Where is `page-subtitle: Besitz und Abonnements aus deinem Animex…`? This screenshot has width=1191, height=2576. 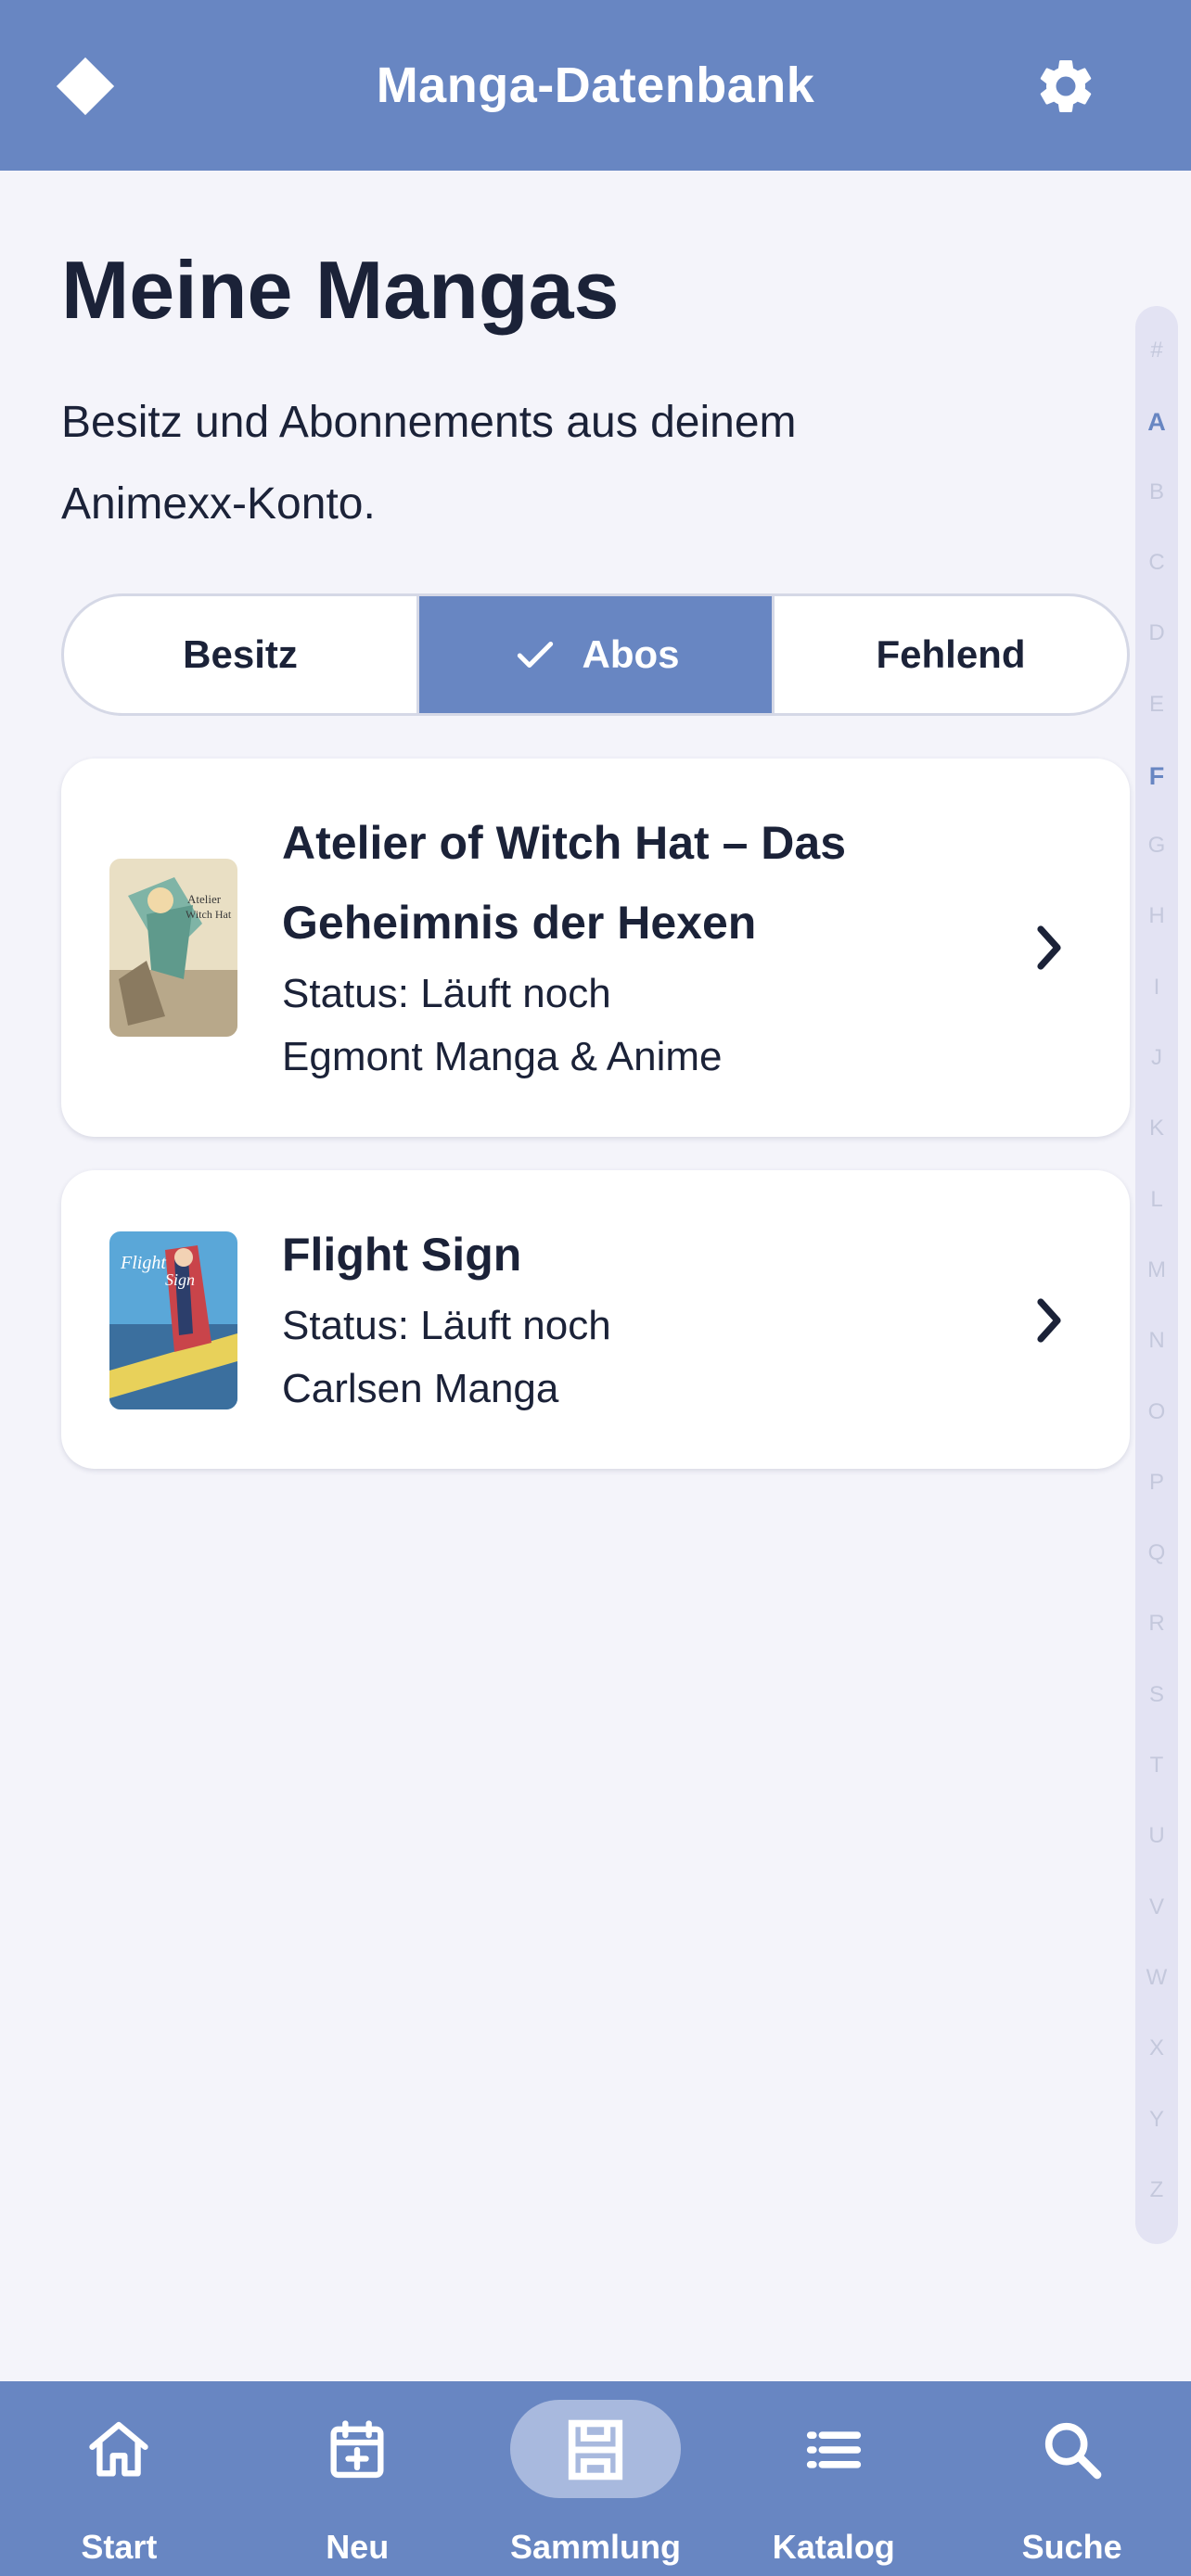
page-subtitle: Besitz und Abonnements aus deinem Animex… is located at coordinates (429, 463).